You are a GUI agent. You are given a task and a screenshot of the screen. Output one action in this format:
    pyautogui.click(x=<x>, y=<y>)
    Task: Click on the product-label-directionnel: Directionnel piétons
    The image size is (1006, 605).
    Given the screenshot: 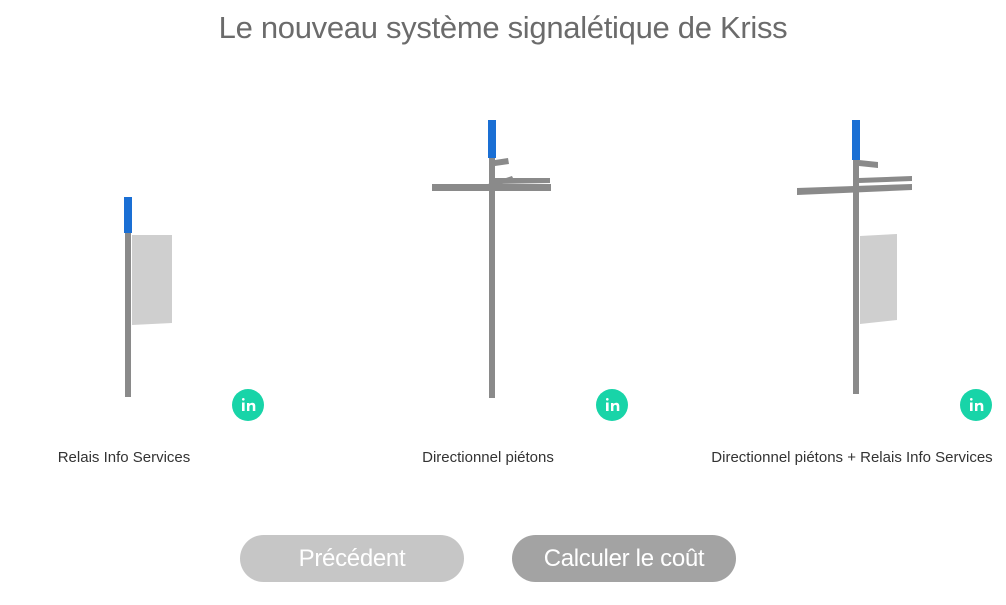 What is the action you would take?
    pyautogui.click(x=488, y=457)
    